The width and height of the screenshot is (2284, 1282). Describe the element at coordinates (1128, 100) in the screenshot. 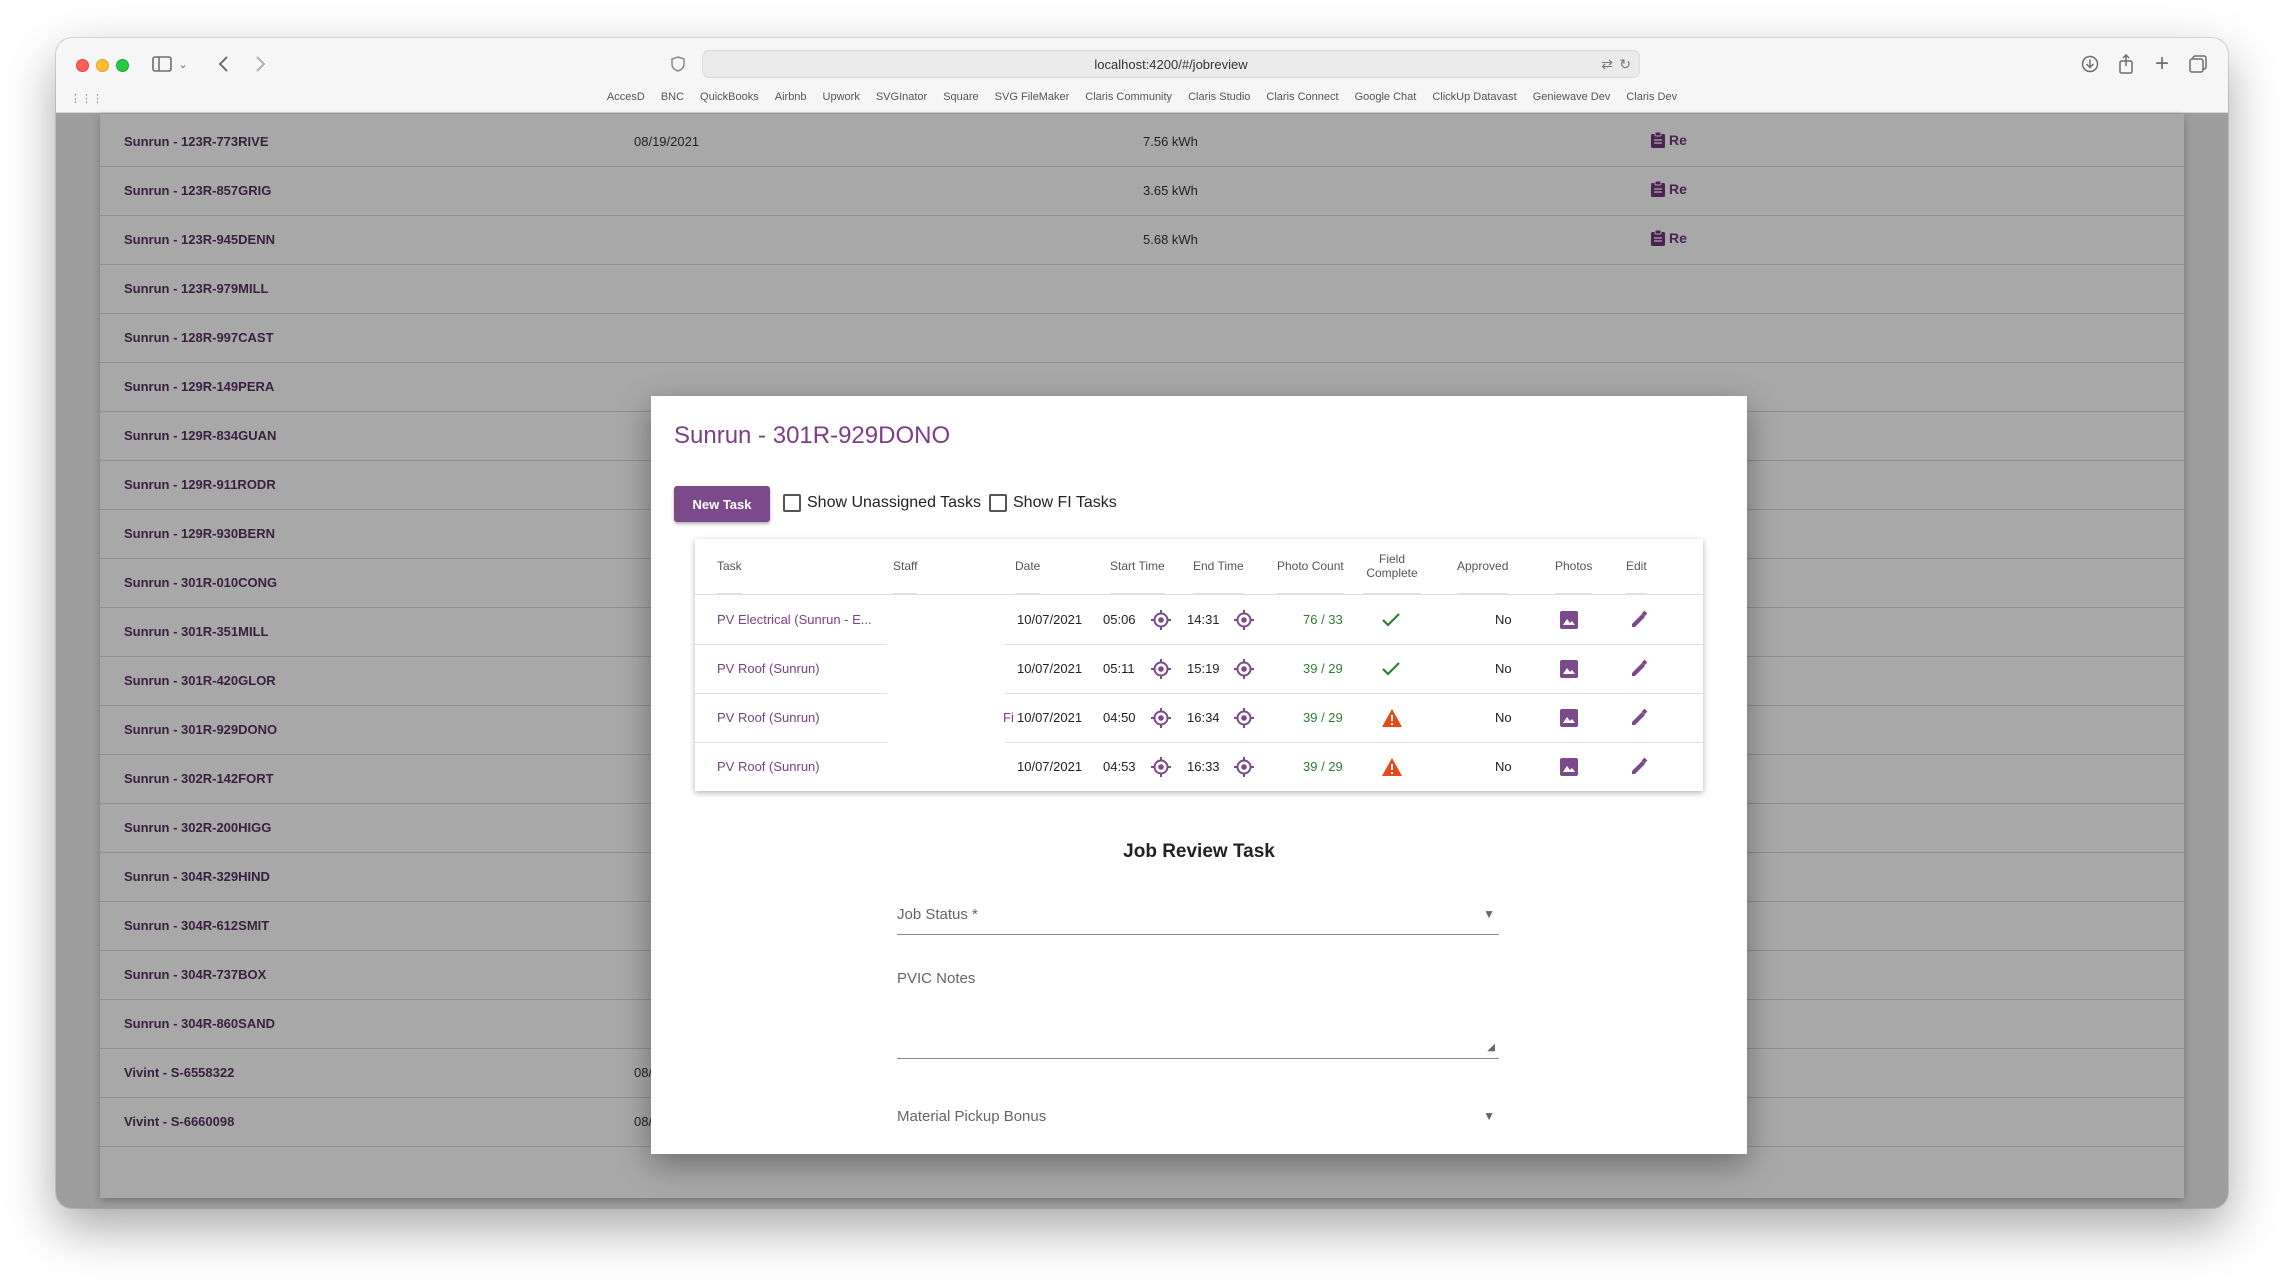

I see `bookmark-item: Claris Community` at that location.